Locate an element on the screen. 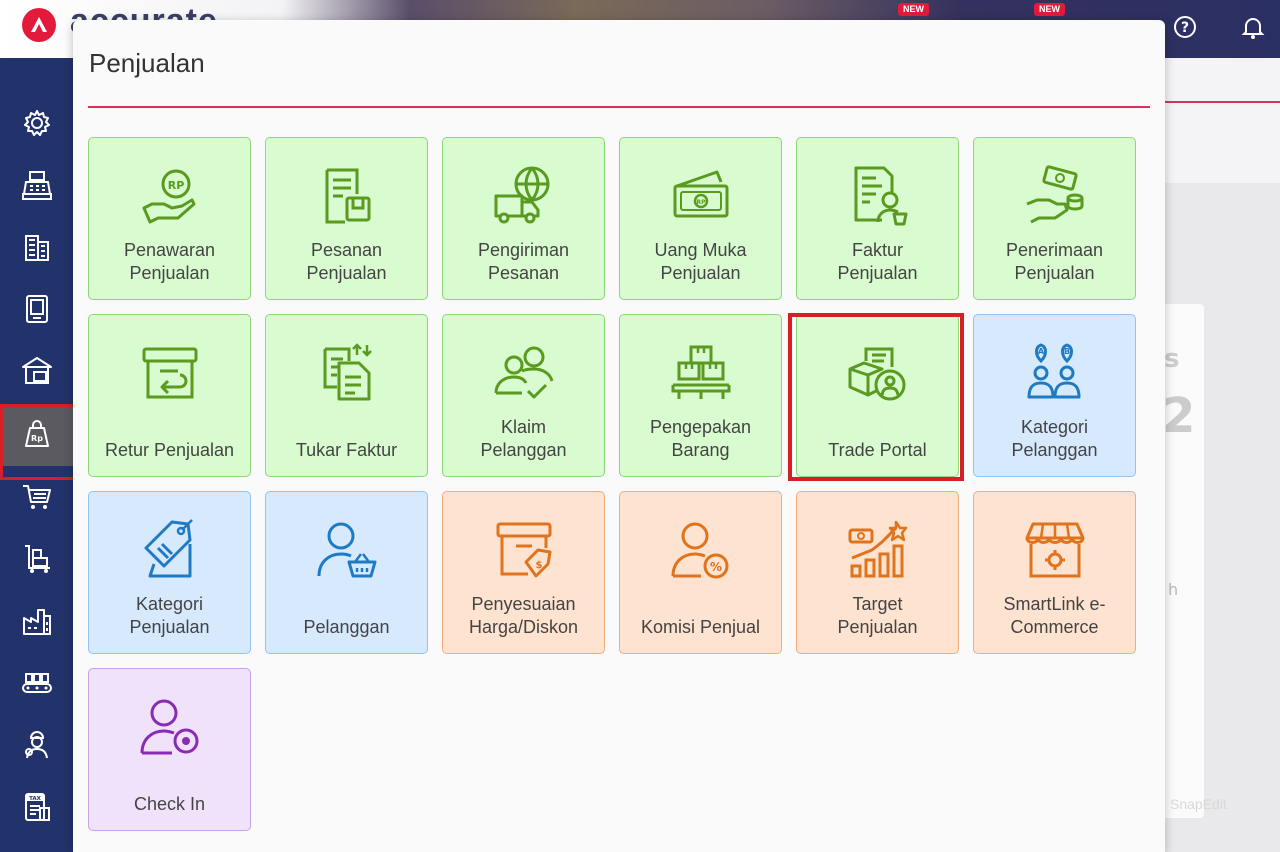 The width and height of the screenshot is (1280, 852). background-card: s 2 h is located at coordinates (1182, 561).